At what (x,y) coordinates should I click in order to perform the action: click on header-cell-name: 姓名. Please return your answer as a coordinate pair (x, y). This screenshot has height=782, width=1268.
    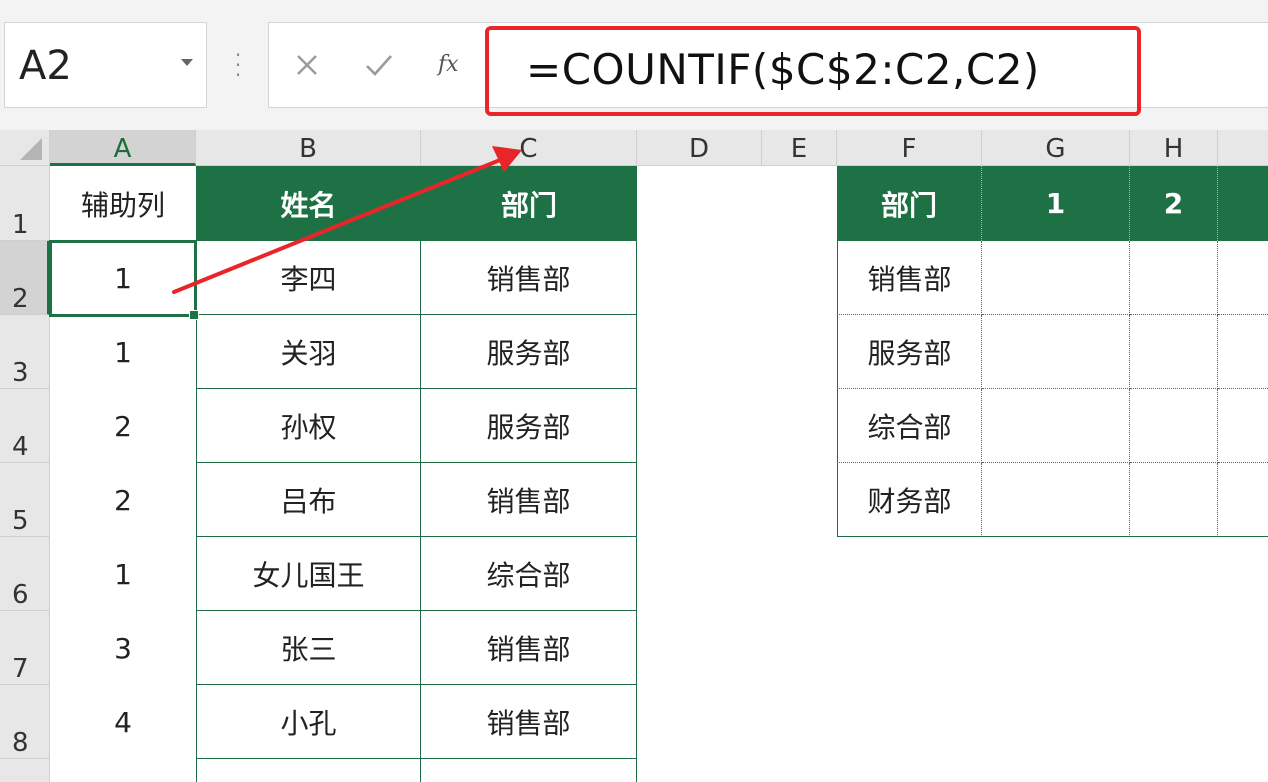
    Looking at the image, I should click on (308, 203).